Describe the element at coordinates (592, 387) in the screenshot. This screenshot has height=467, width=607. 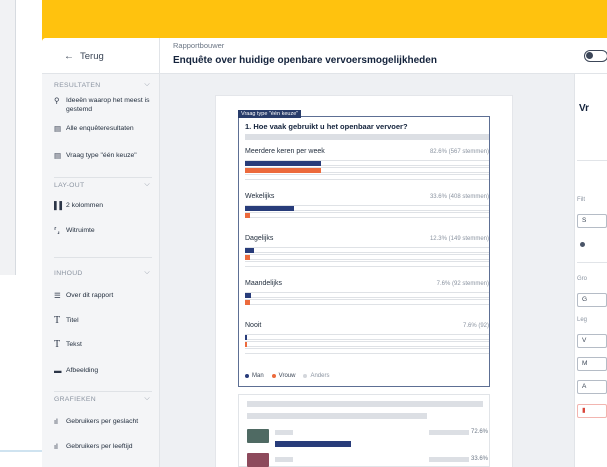
I see `legend-input: A` at that location.